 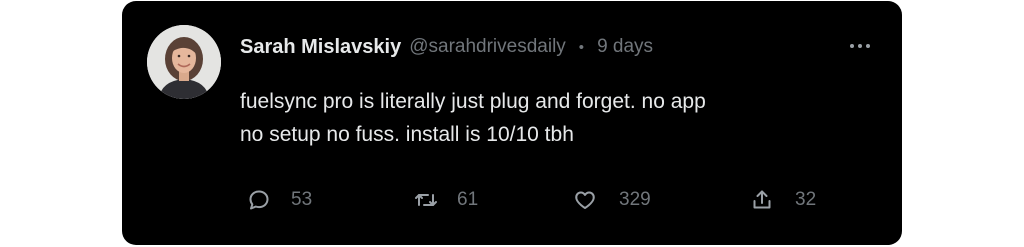 I want to click on repost-count: 61, so click(x=468, y=199).